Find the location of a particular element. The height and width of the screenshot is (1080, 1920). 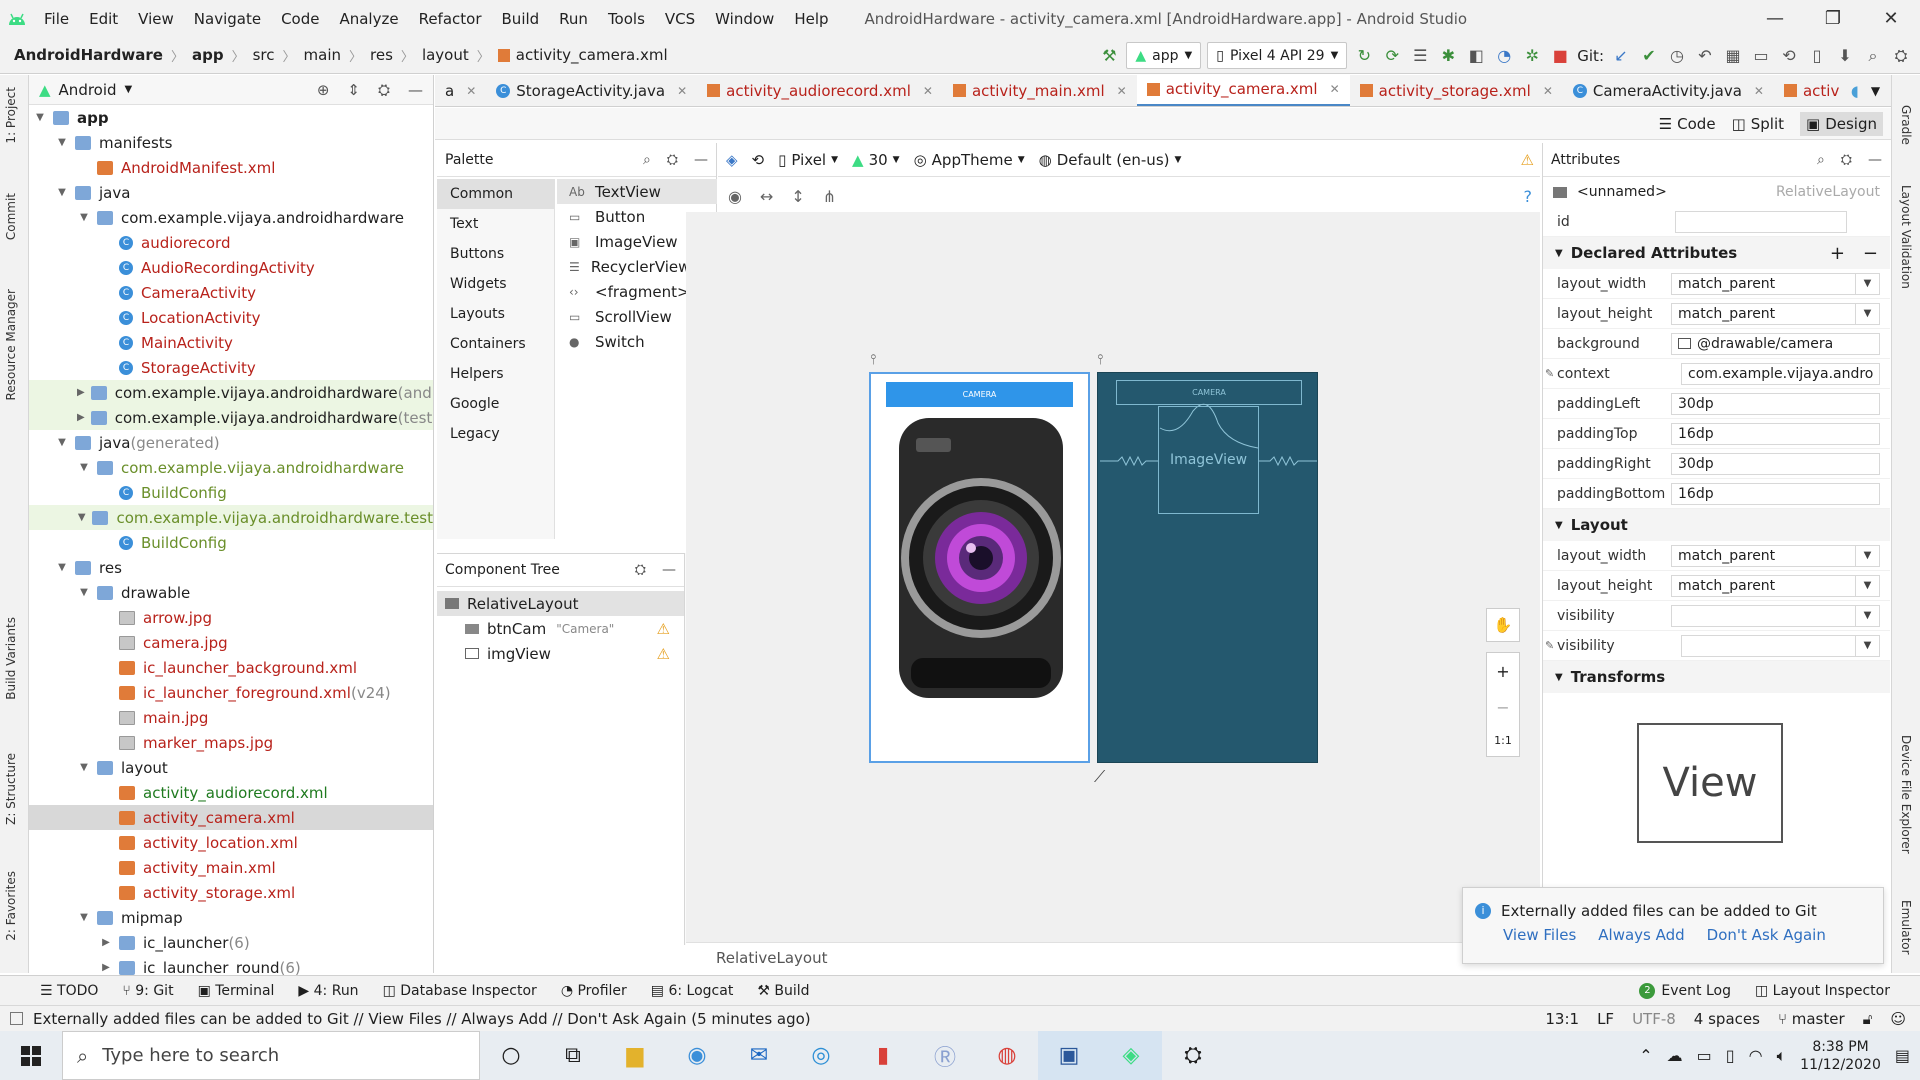

menu-navigate: Navigate is located at coordinates (227, 19).